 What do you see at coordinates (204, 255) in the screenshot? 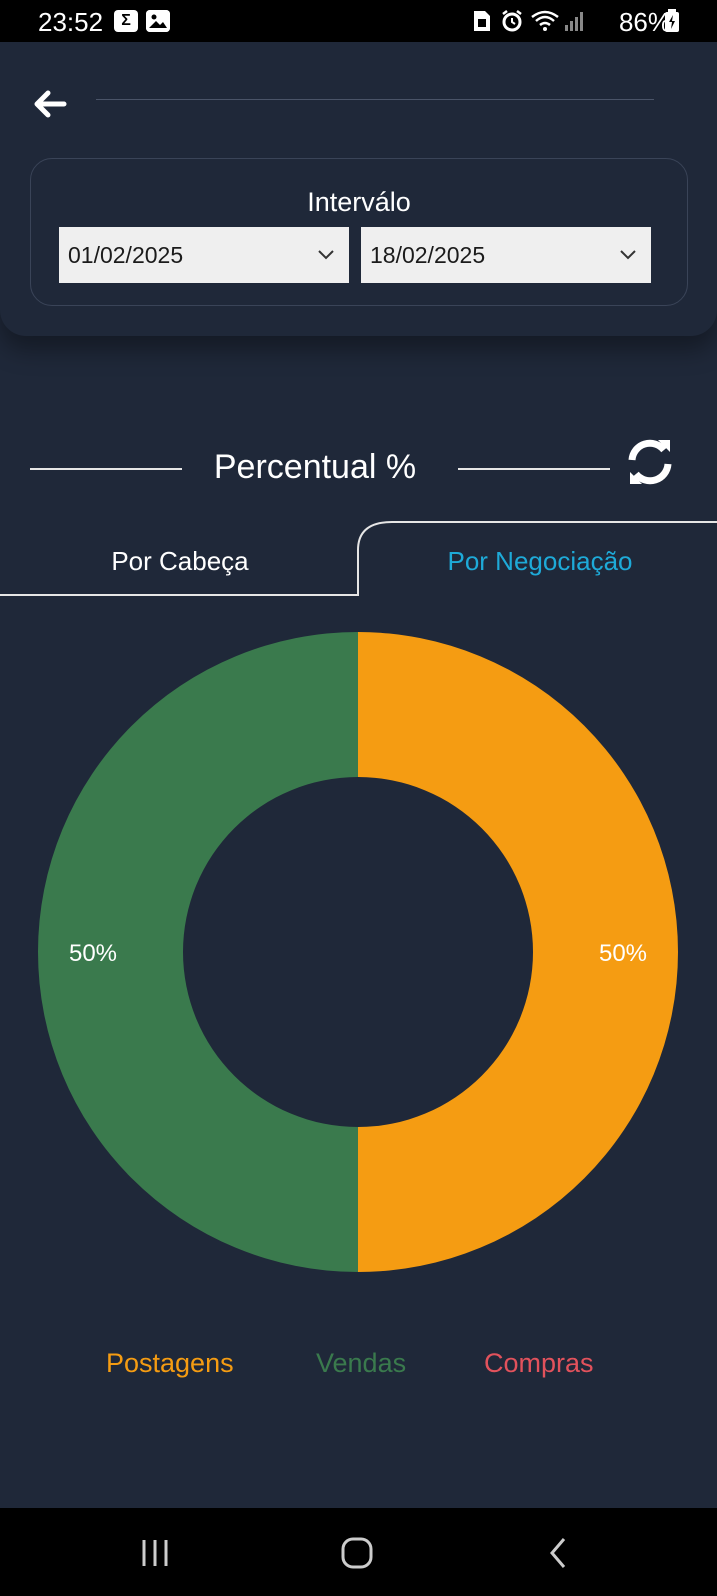
I see `start-date-select: 01/02/2025` at bounding box center [204, 255].